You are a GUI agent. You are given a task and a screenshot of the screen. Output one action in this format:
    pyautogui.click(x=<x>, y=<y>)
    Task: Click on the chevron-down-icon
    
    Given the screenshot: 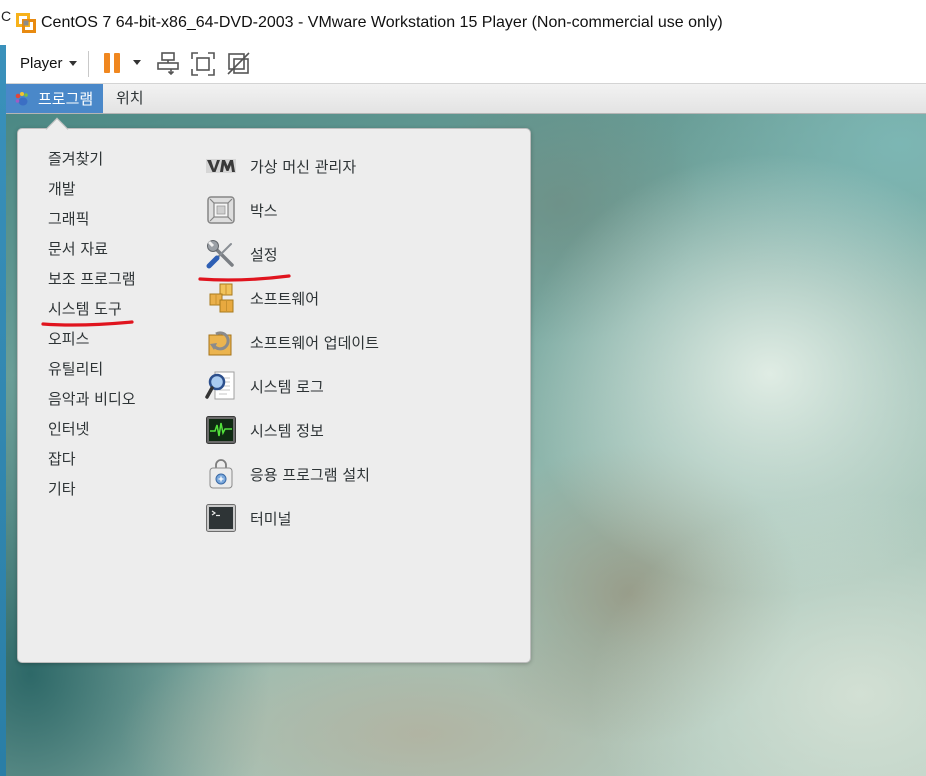 What is the action you would take?
    pyautogui.click(x=72, y=63)
    